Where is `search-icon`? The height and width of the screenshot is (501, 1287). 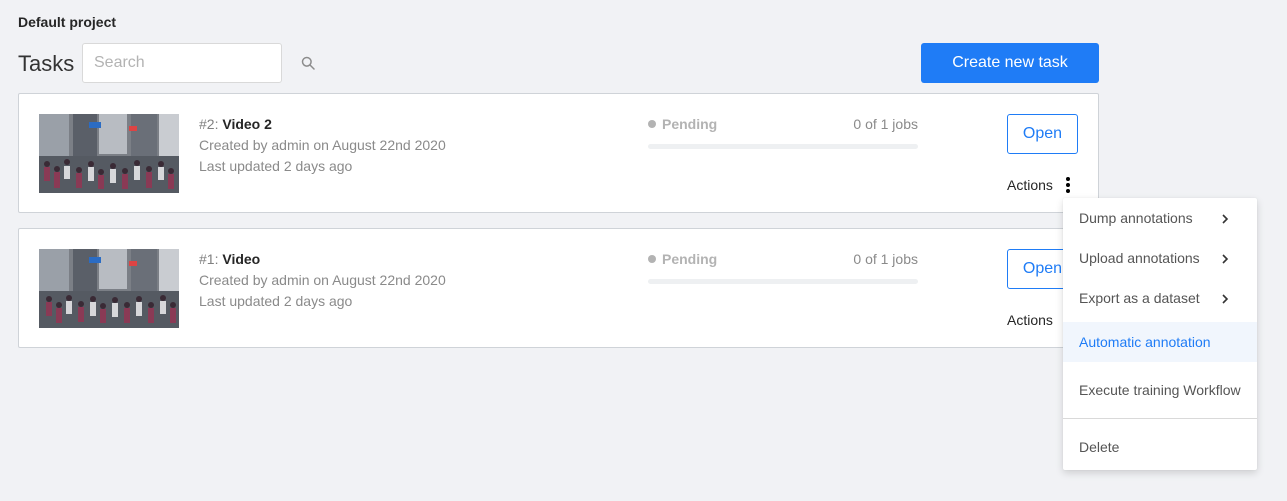
search-icon is located at coordinates (308, 63).